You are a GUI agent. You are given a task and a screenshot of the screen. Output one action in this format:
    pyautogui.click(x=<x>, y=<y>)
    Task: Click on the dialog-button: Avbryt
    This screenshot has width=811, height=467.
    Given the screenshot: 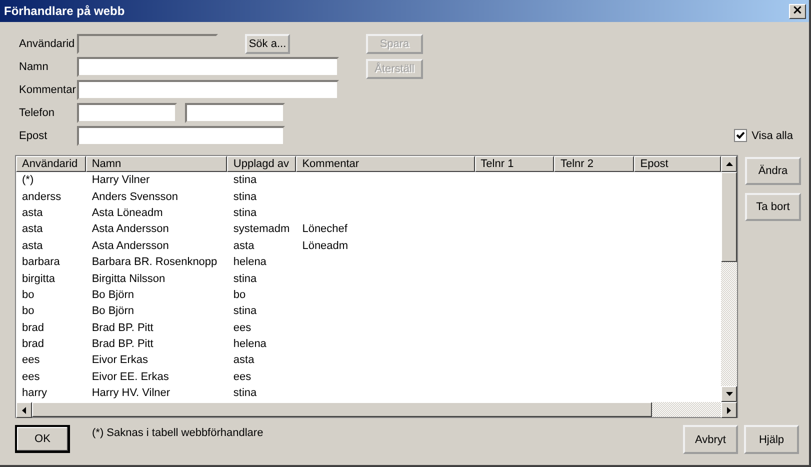 What is the action you would take?
    pyautogui.click(x=710, y=439)
    